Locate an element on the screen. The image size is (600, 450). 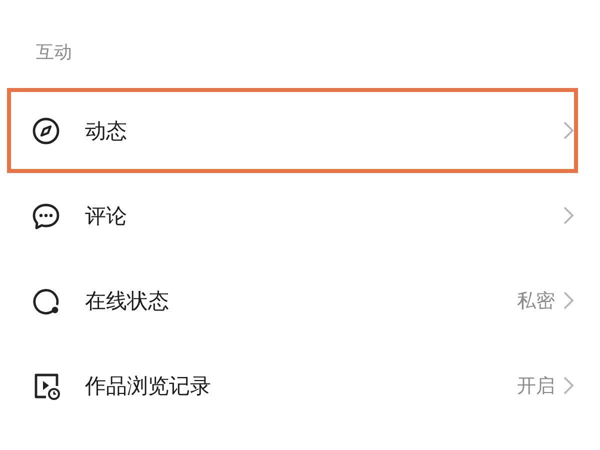
row-value: 私密 is located at coordinates (536, 301).